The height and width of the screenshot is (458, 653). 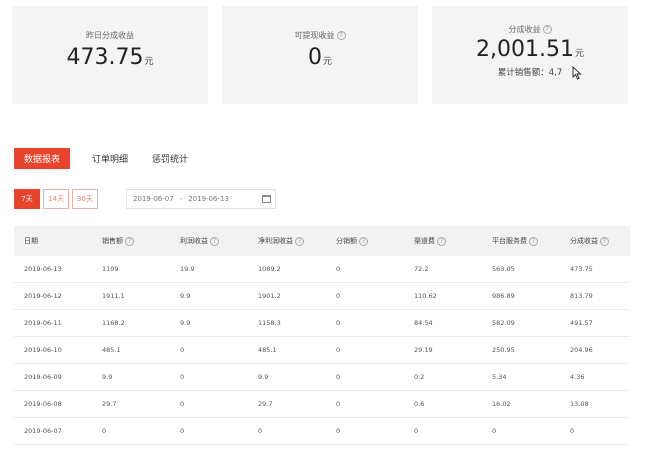 What do you see at coordinates (555, 73) in the screenshot?
I see `cumulative-sales-value: 4,7` at bounding box center [555, 73].